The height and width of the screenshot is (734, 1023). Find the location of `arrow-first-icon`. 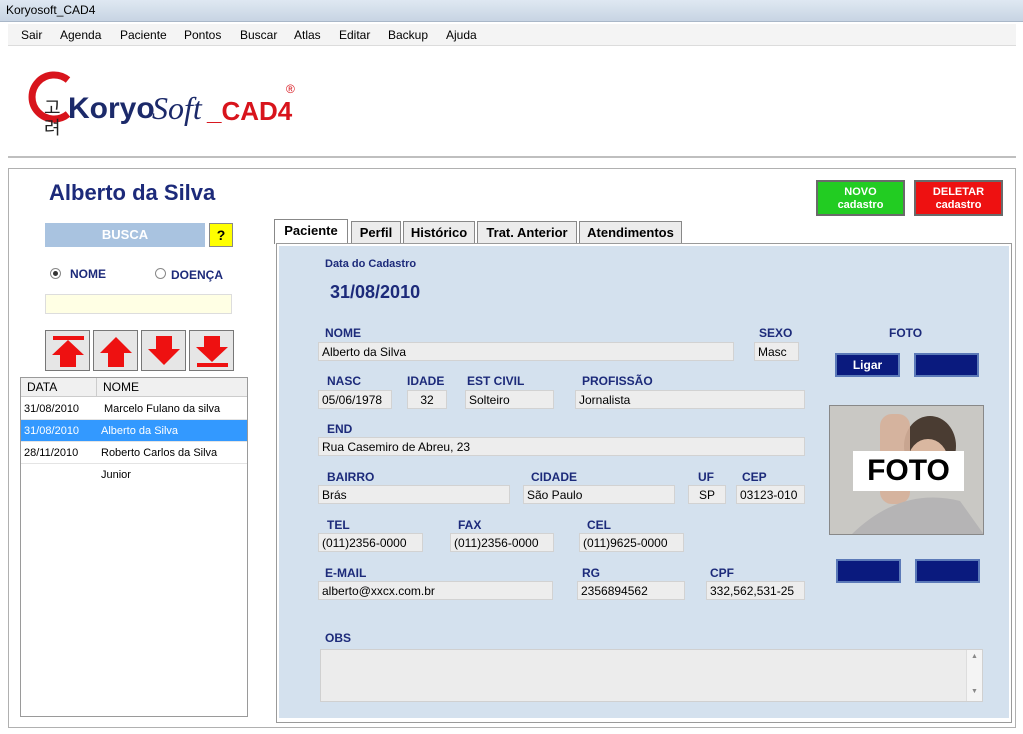

arrow-first-icon is located at coordinates (68, 351).